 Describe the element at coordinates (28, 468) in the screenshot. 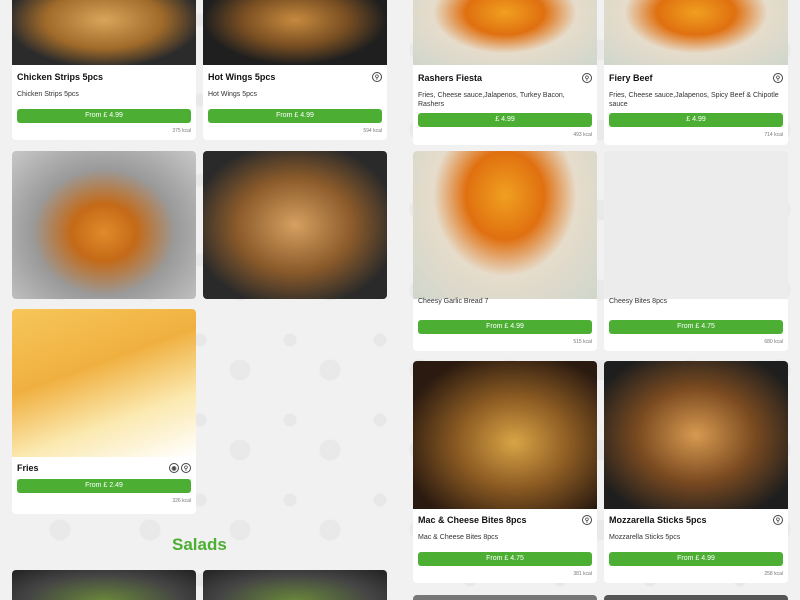

I see `item-name: Fries` at that location.